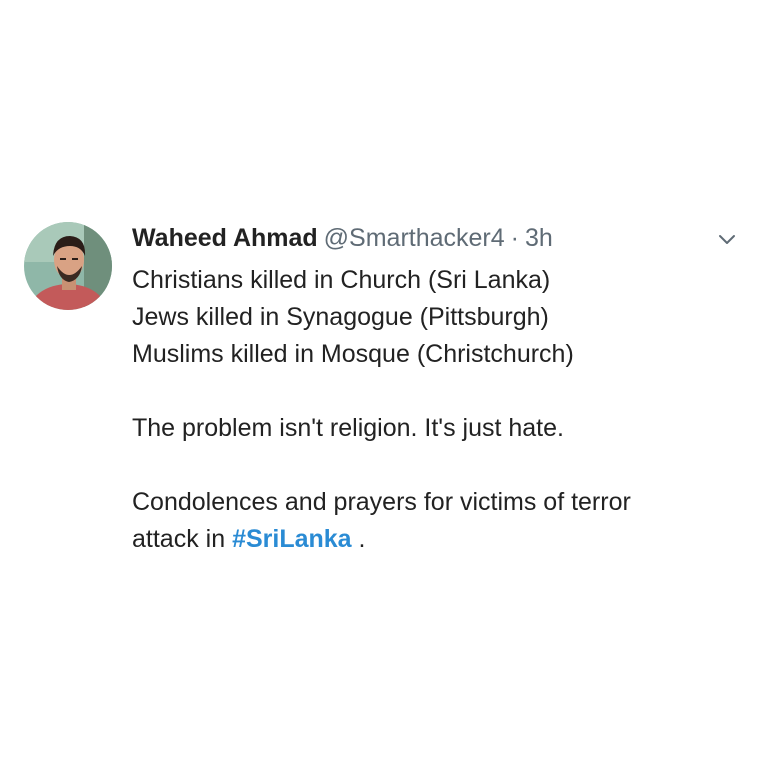  Describe the element at coordinates (353, 354) in the screenshot. I see `tweet-line: Muslims killed in Mosque (Christchurch)` at that location.